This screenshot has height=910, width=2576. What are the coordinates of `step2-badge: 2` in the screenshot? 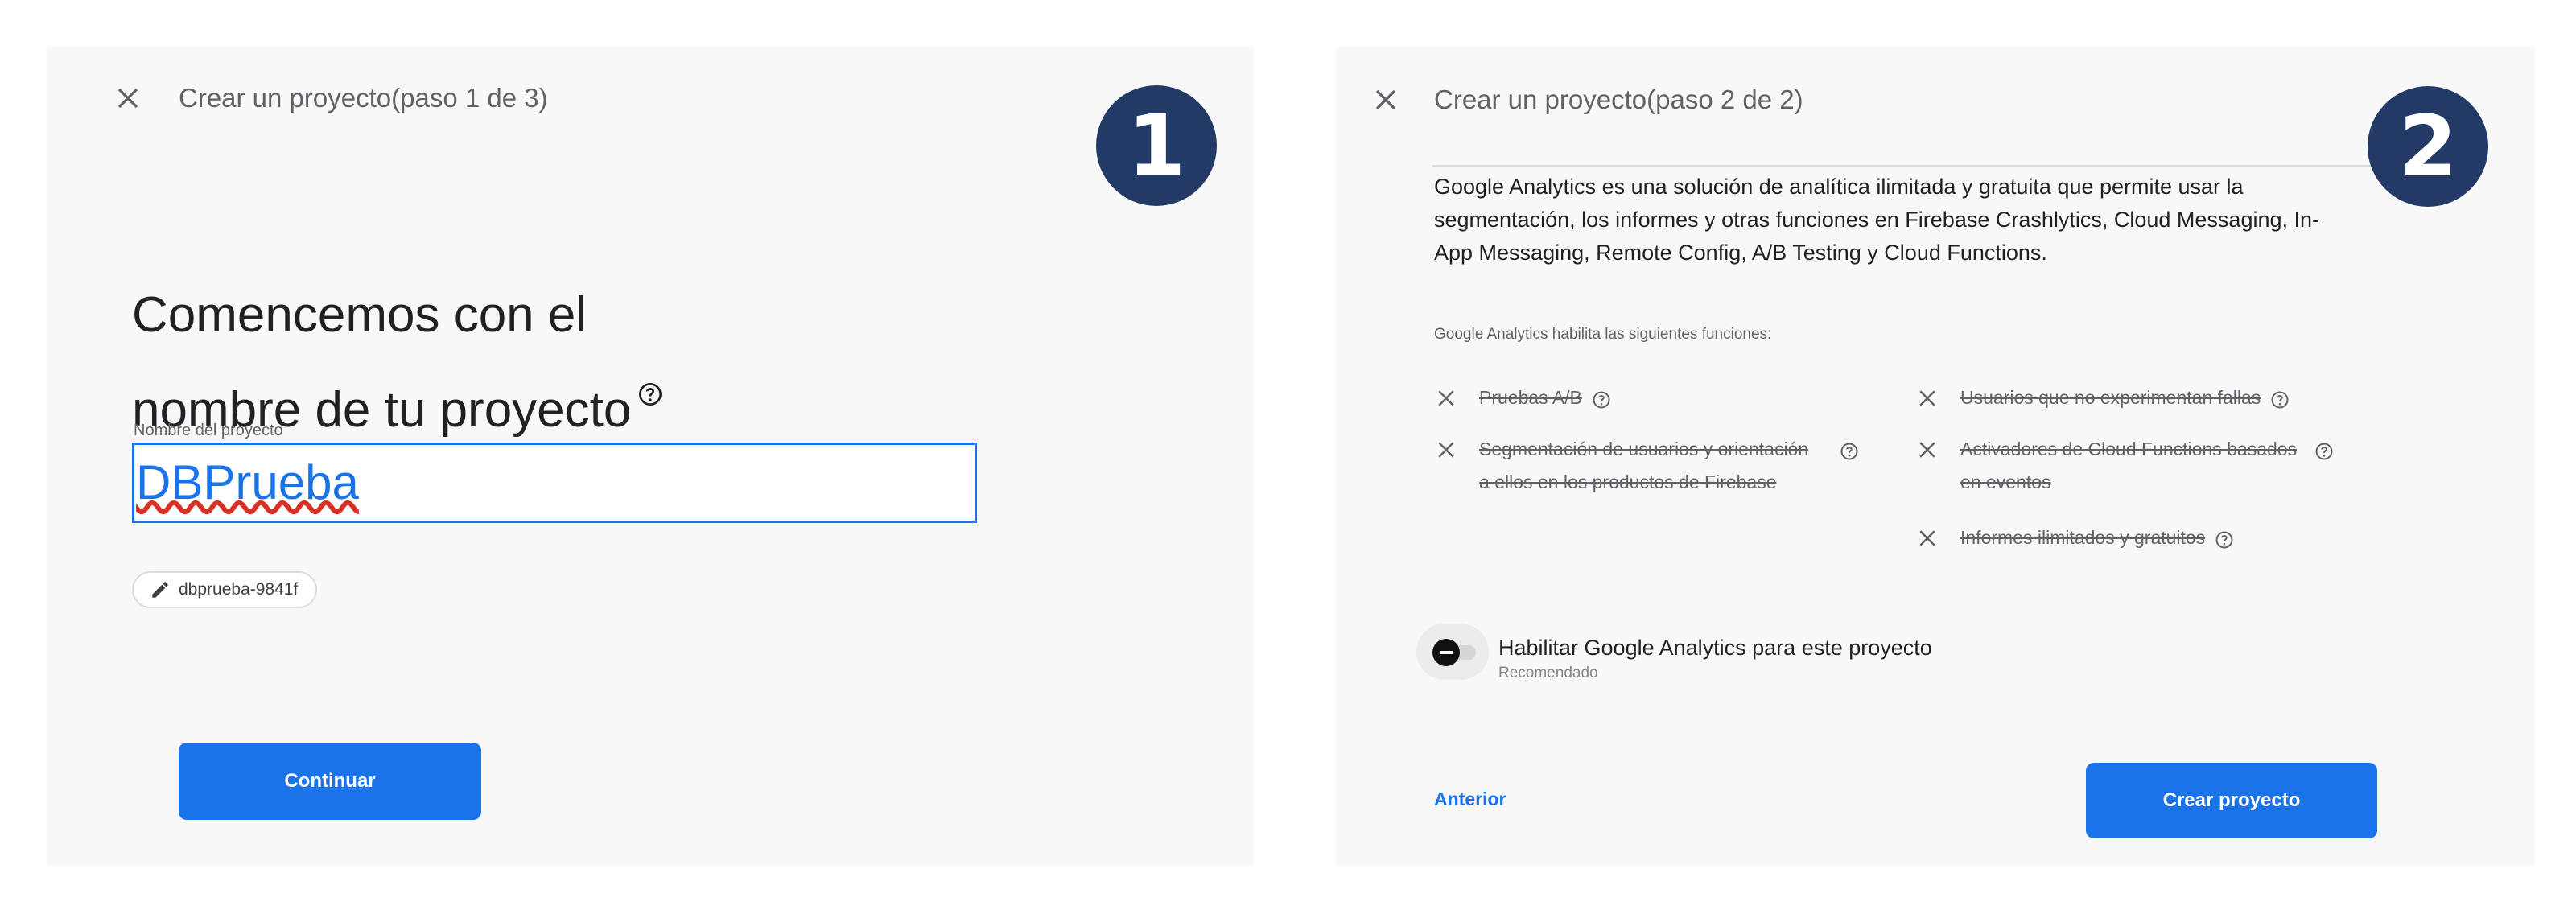 It's located at (2428, 146).